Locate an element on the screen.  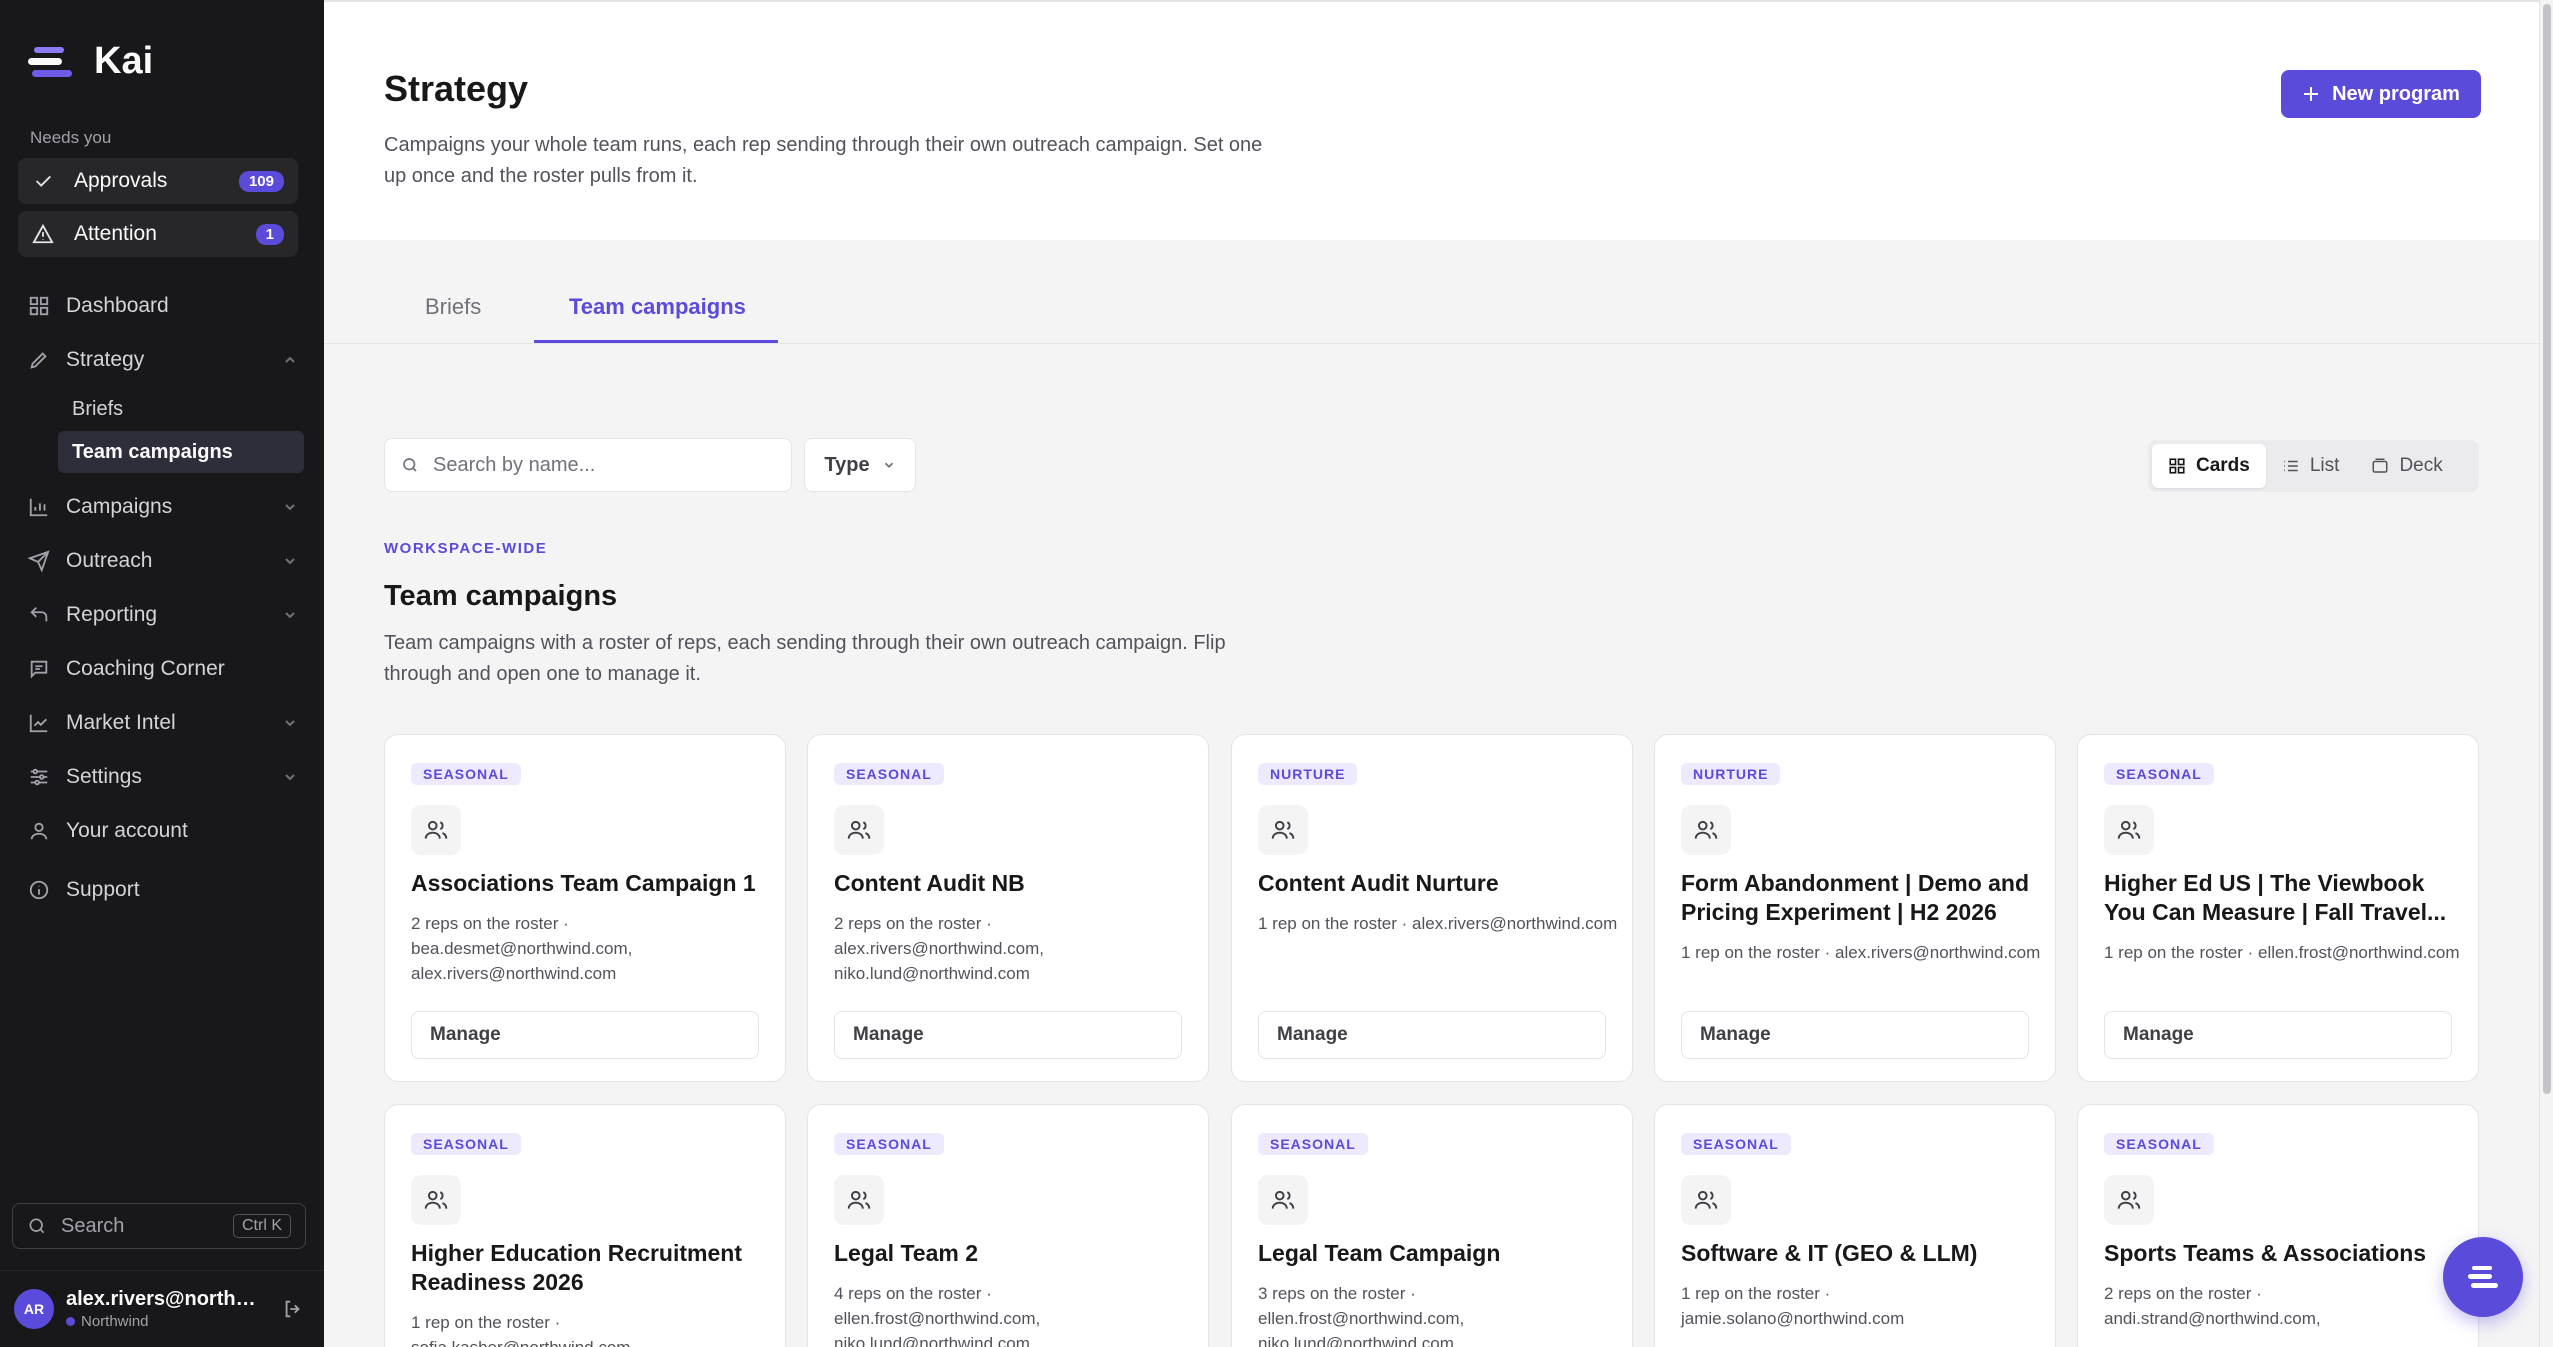
new-program-button: New program is located at coordinates (2381, 94).